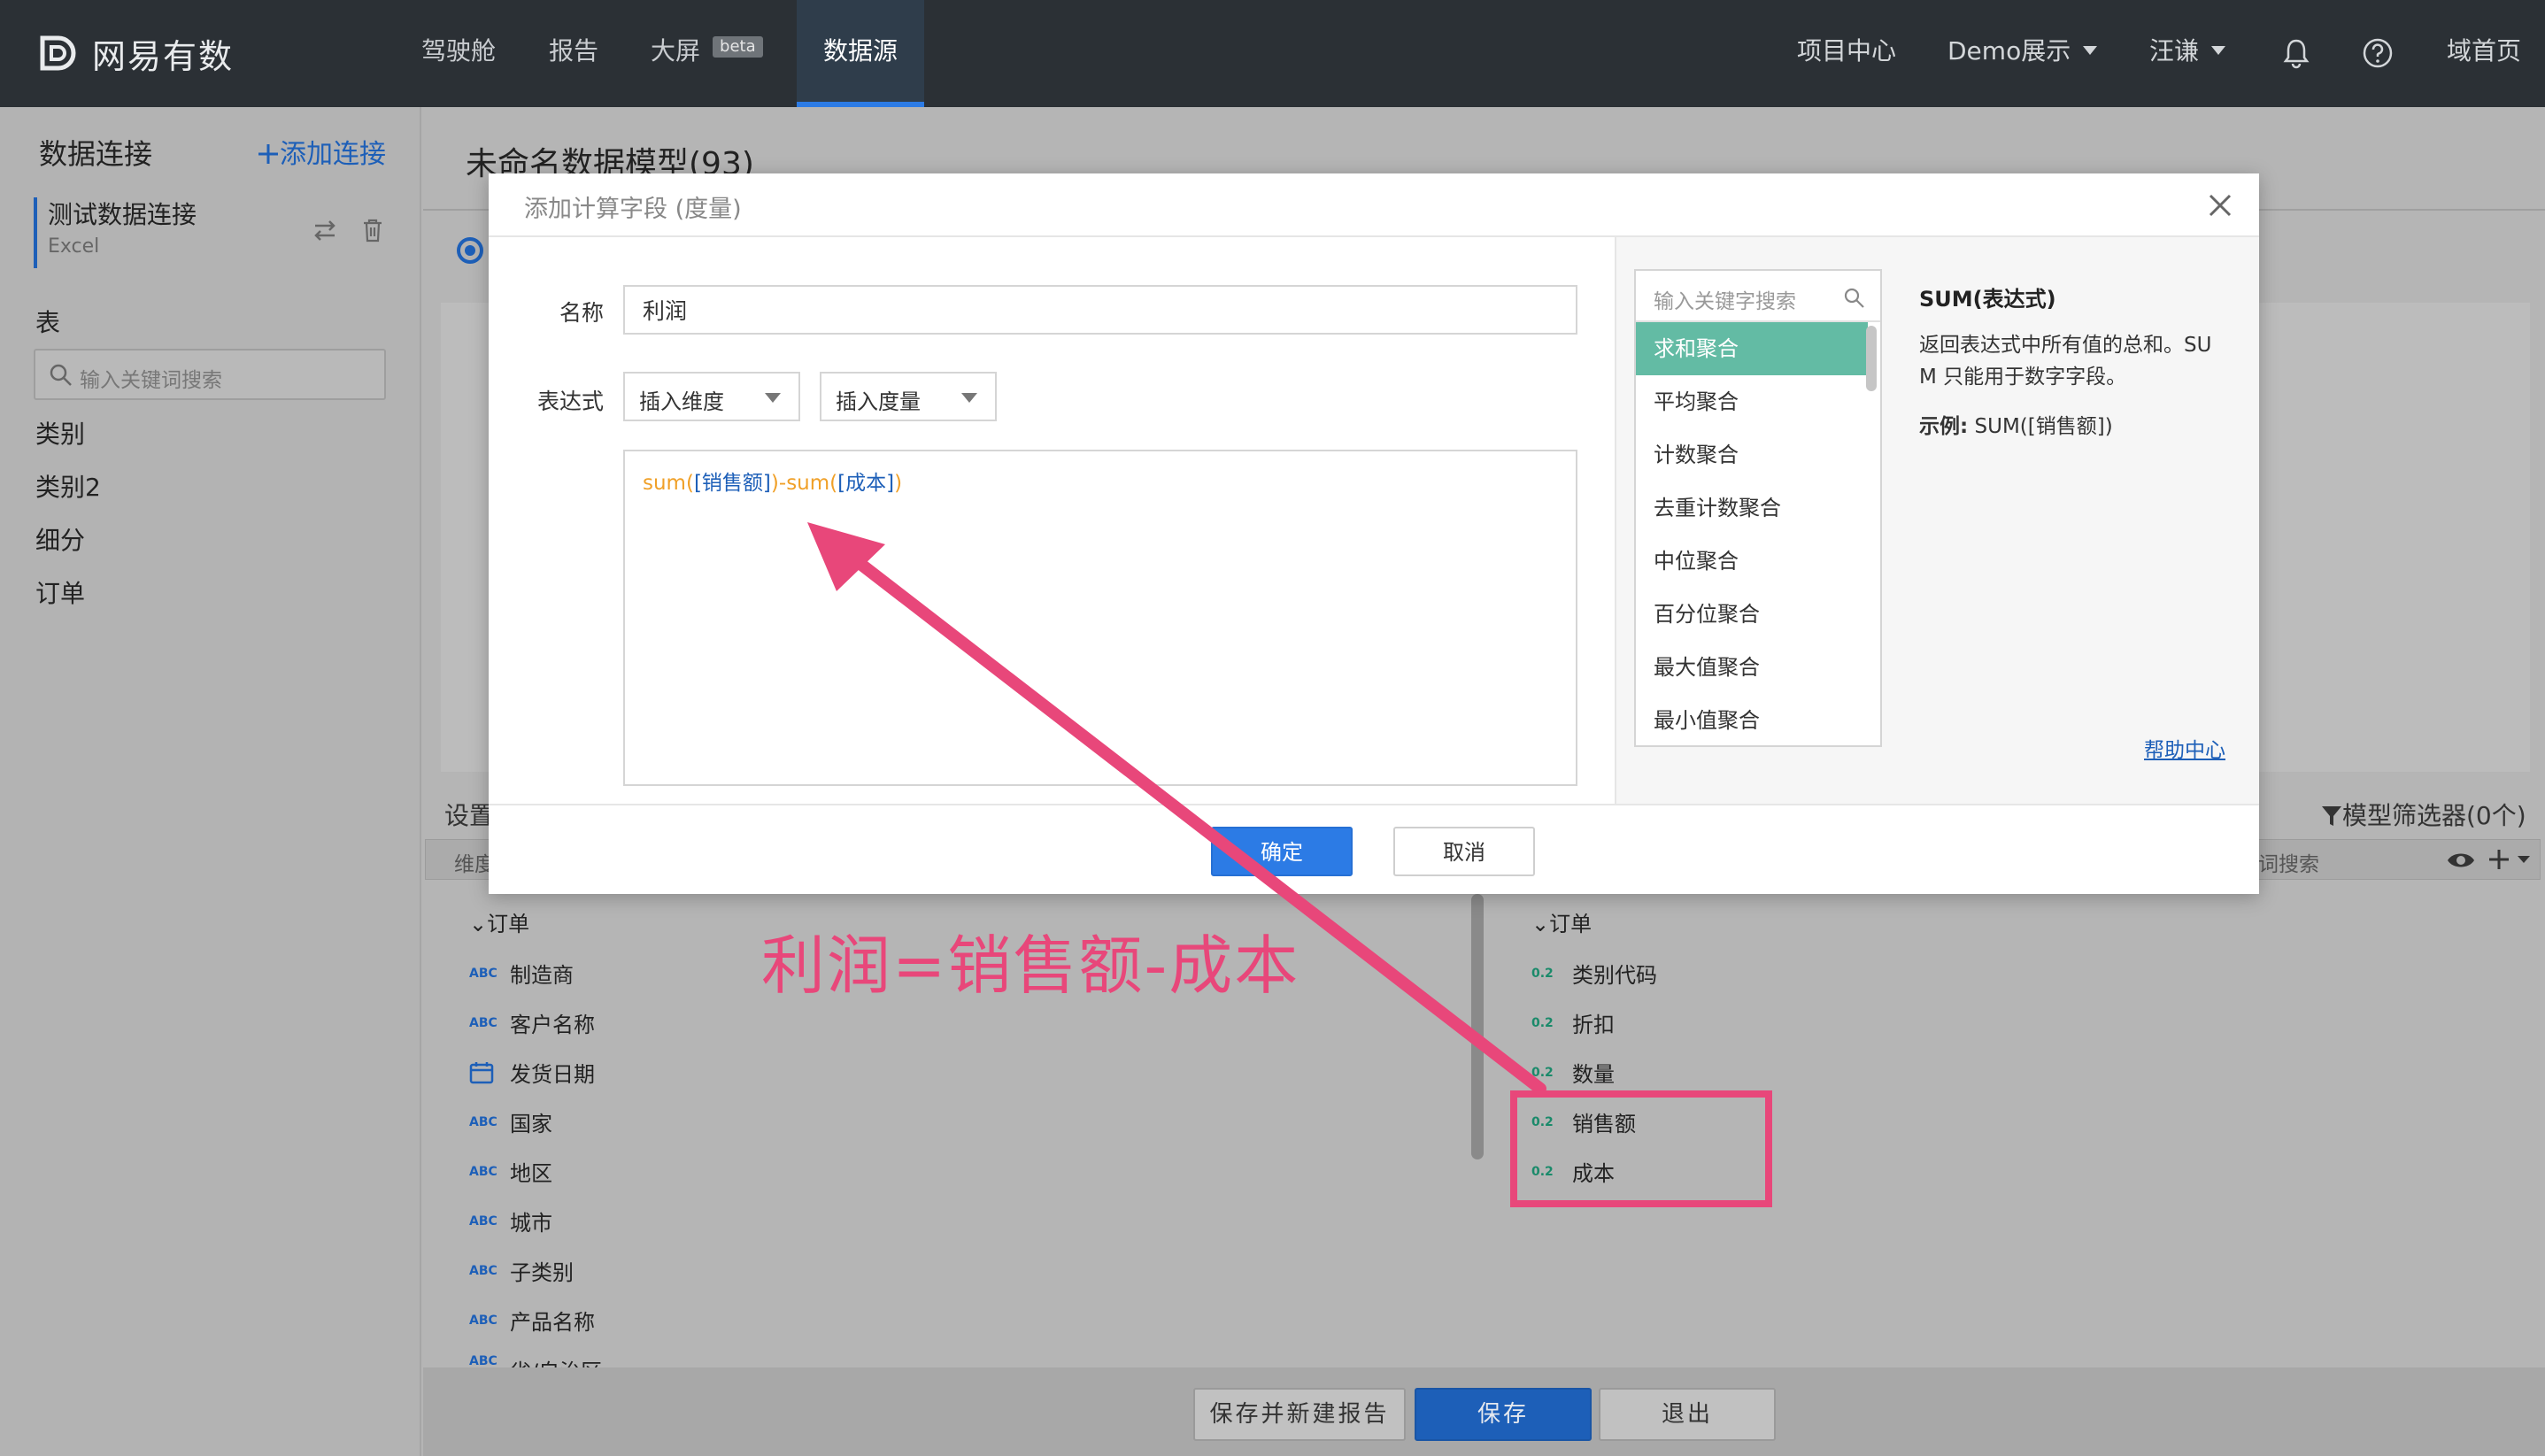  Describe the element at coordinates (1614, 975) in the screenshot. I see `measure-field-label: 类别代码` at that location.